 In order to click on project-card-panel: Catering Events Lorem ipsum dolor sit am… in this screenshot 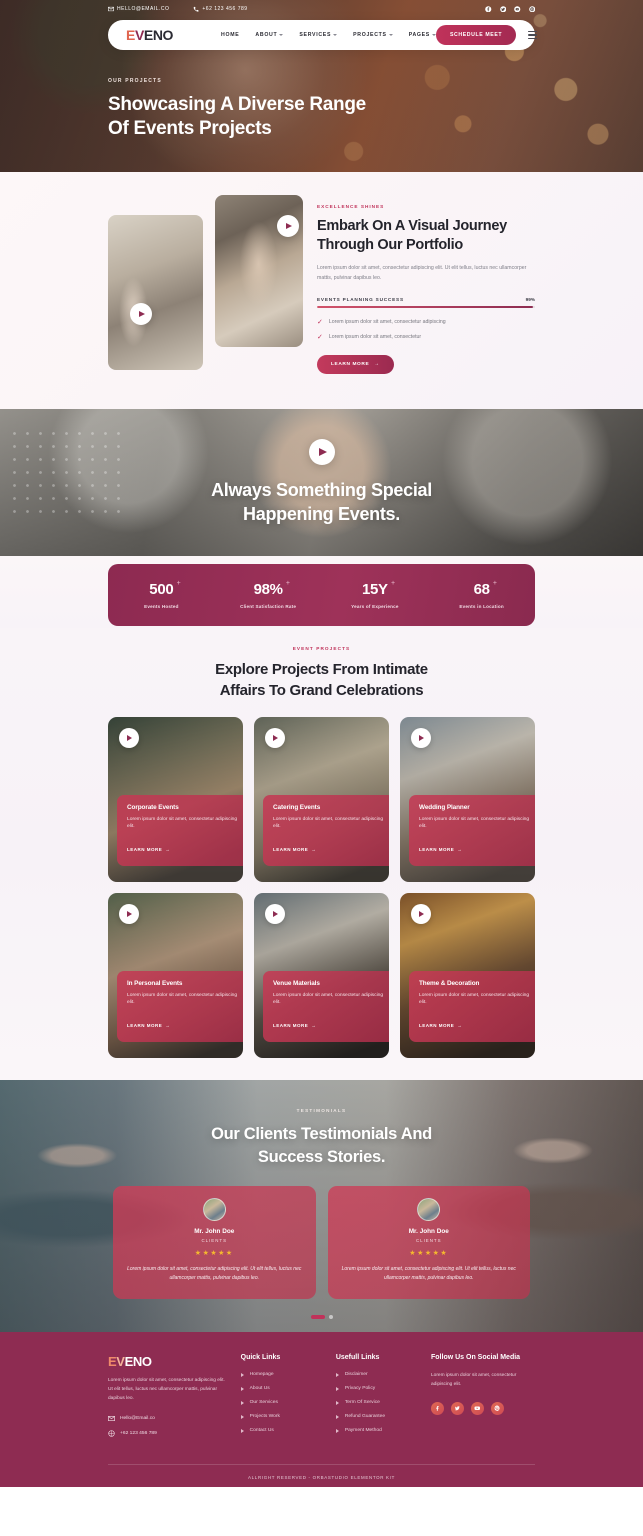, I will do `click(326, 830)`.